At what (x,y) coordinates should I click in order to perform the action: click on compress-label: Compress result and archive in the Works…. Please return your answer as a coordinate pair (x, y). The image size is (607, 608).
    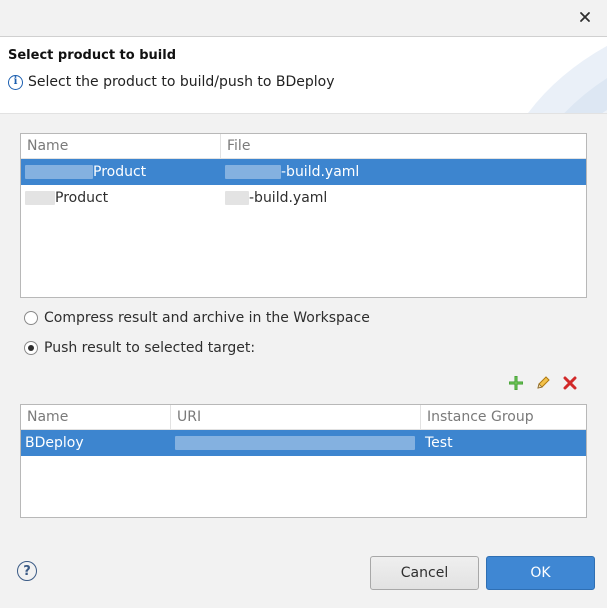
    Looking at the image, I should click on (207, 318).